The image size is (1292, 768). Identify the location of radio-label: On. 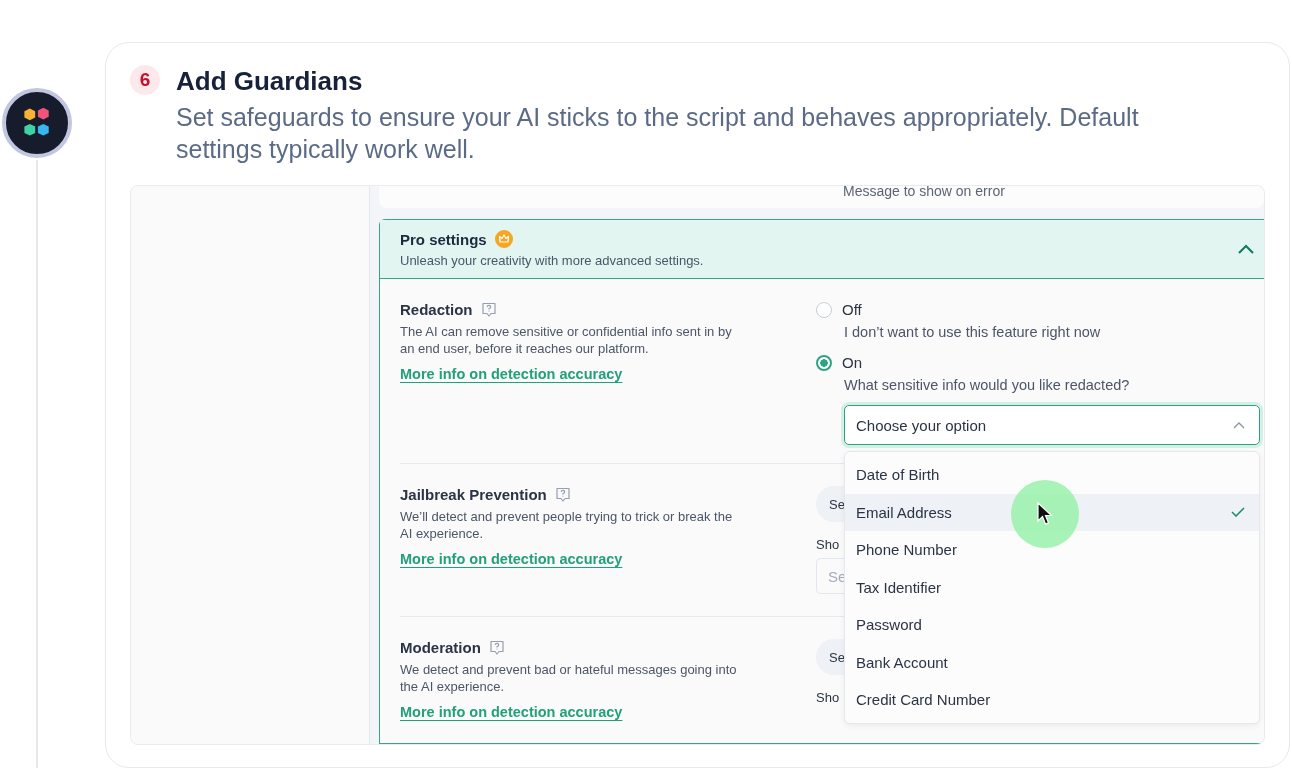
(852, 362).